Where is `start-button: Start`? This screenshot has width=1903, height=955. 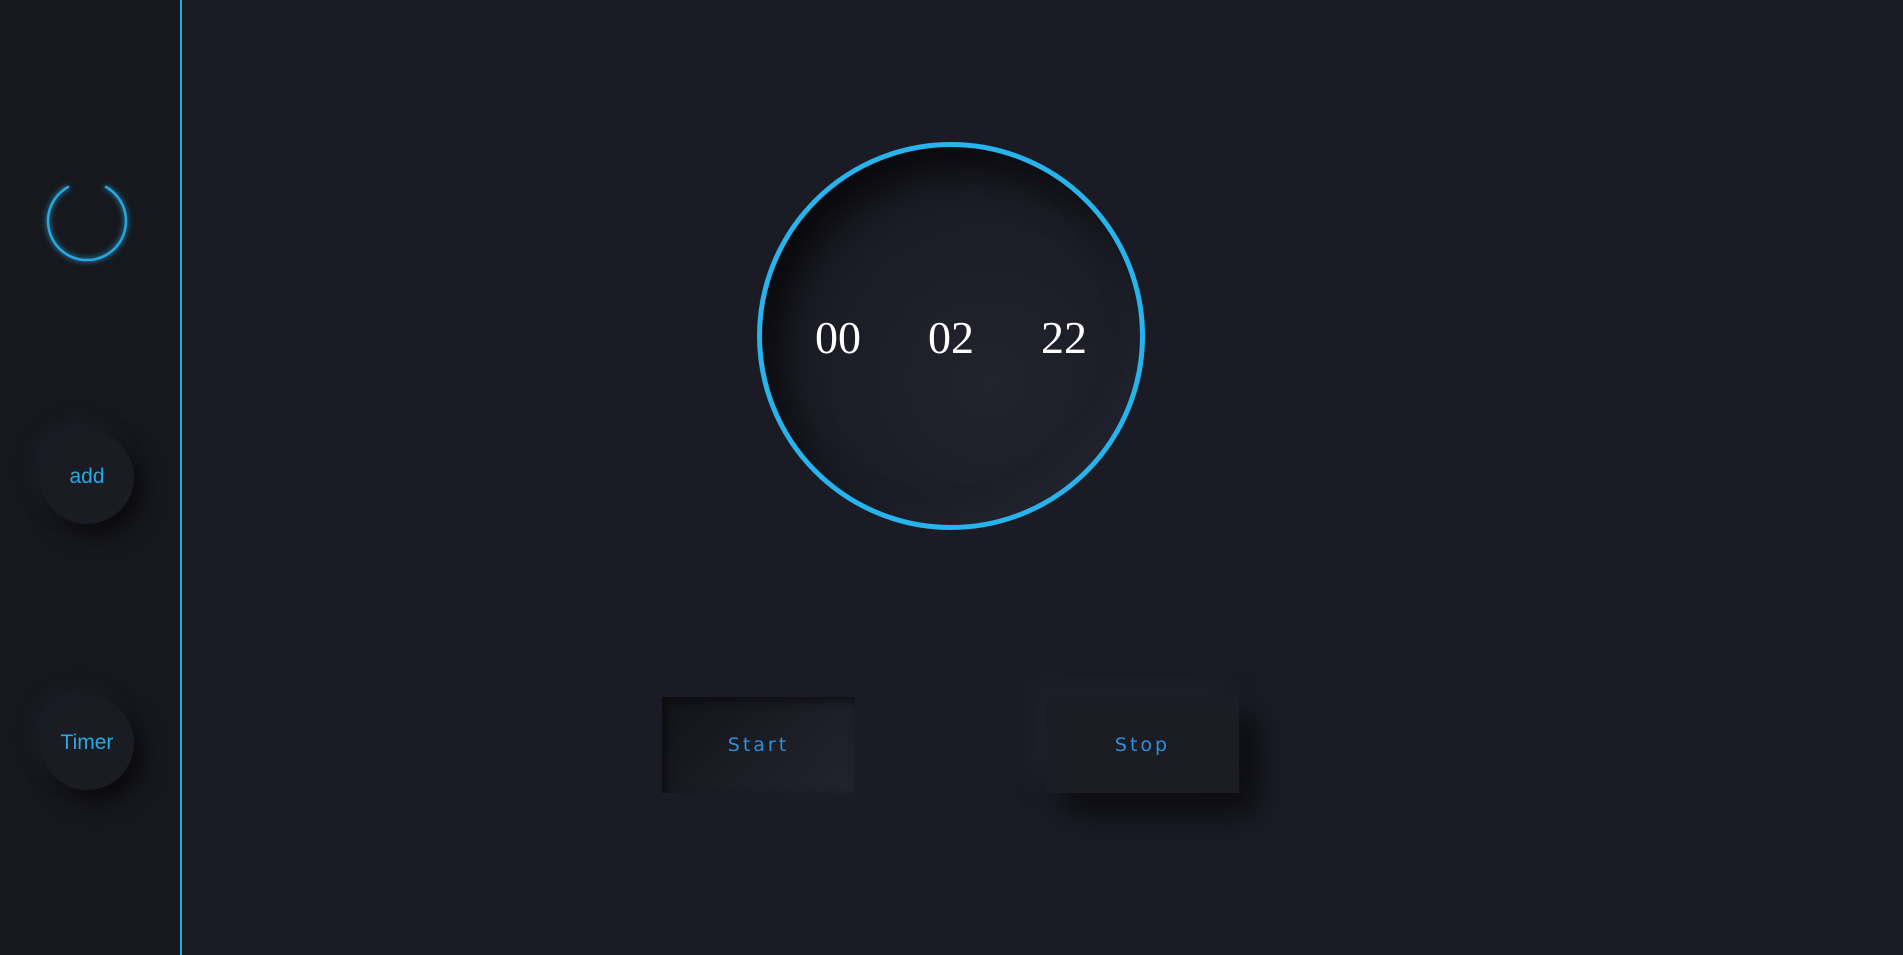
start-button: Start is located at coordinates (758, 745).